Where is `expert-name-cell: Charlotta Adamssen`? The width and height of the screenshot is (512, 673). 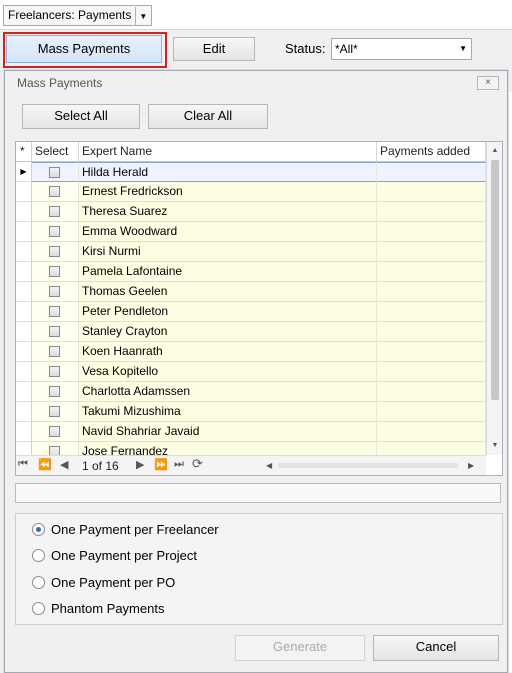 expert-name-cell: Charlotta Adamssen is located at coordinates (228, 392).